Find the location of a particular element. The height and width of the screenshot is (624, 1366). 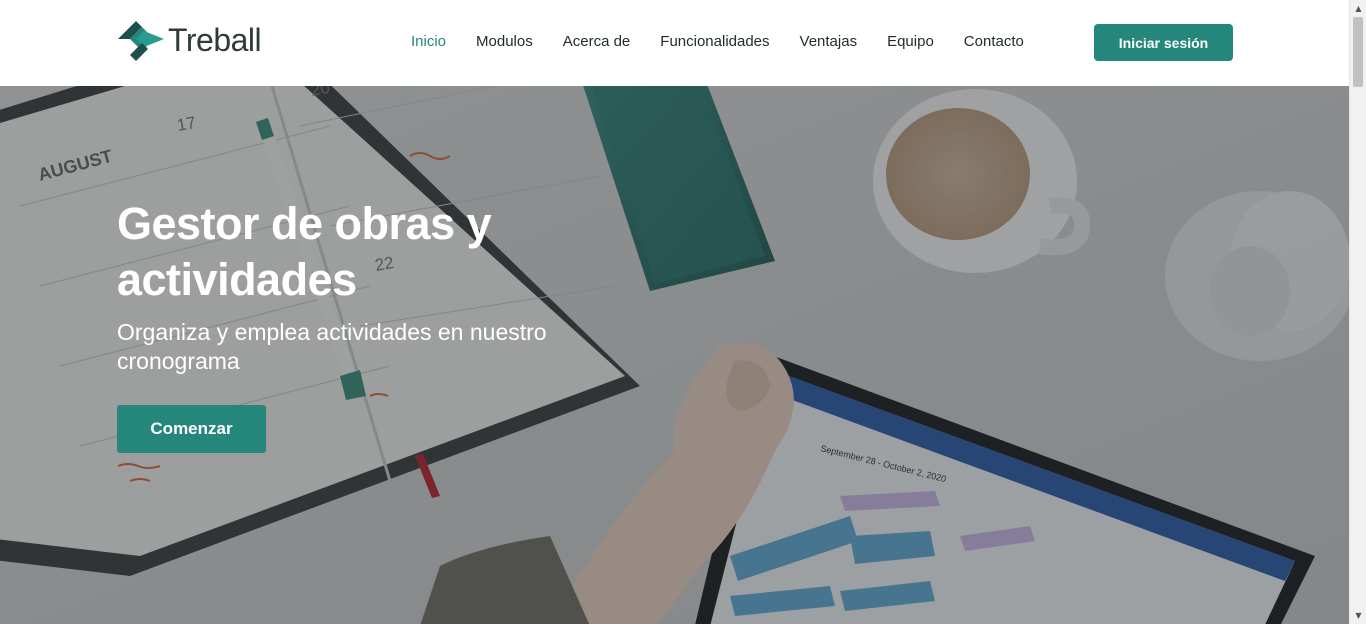

brand-name: Treball is located at coordinates (215, 40).